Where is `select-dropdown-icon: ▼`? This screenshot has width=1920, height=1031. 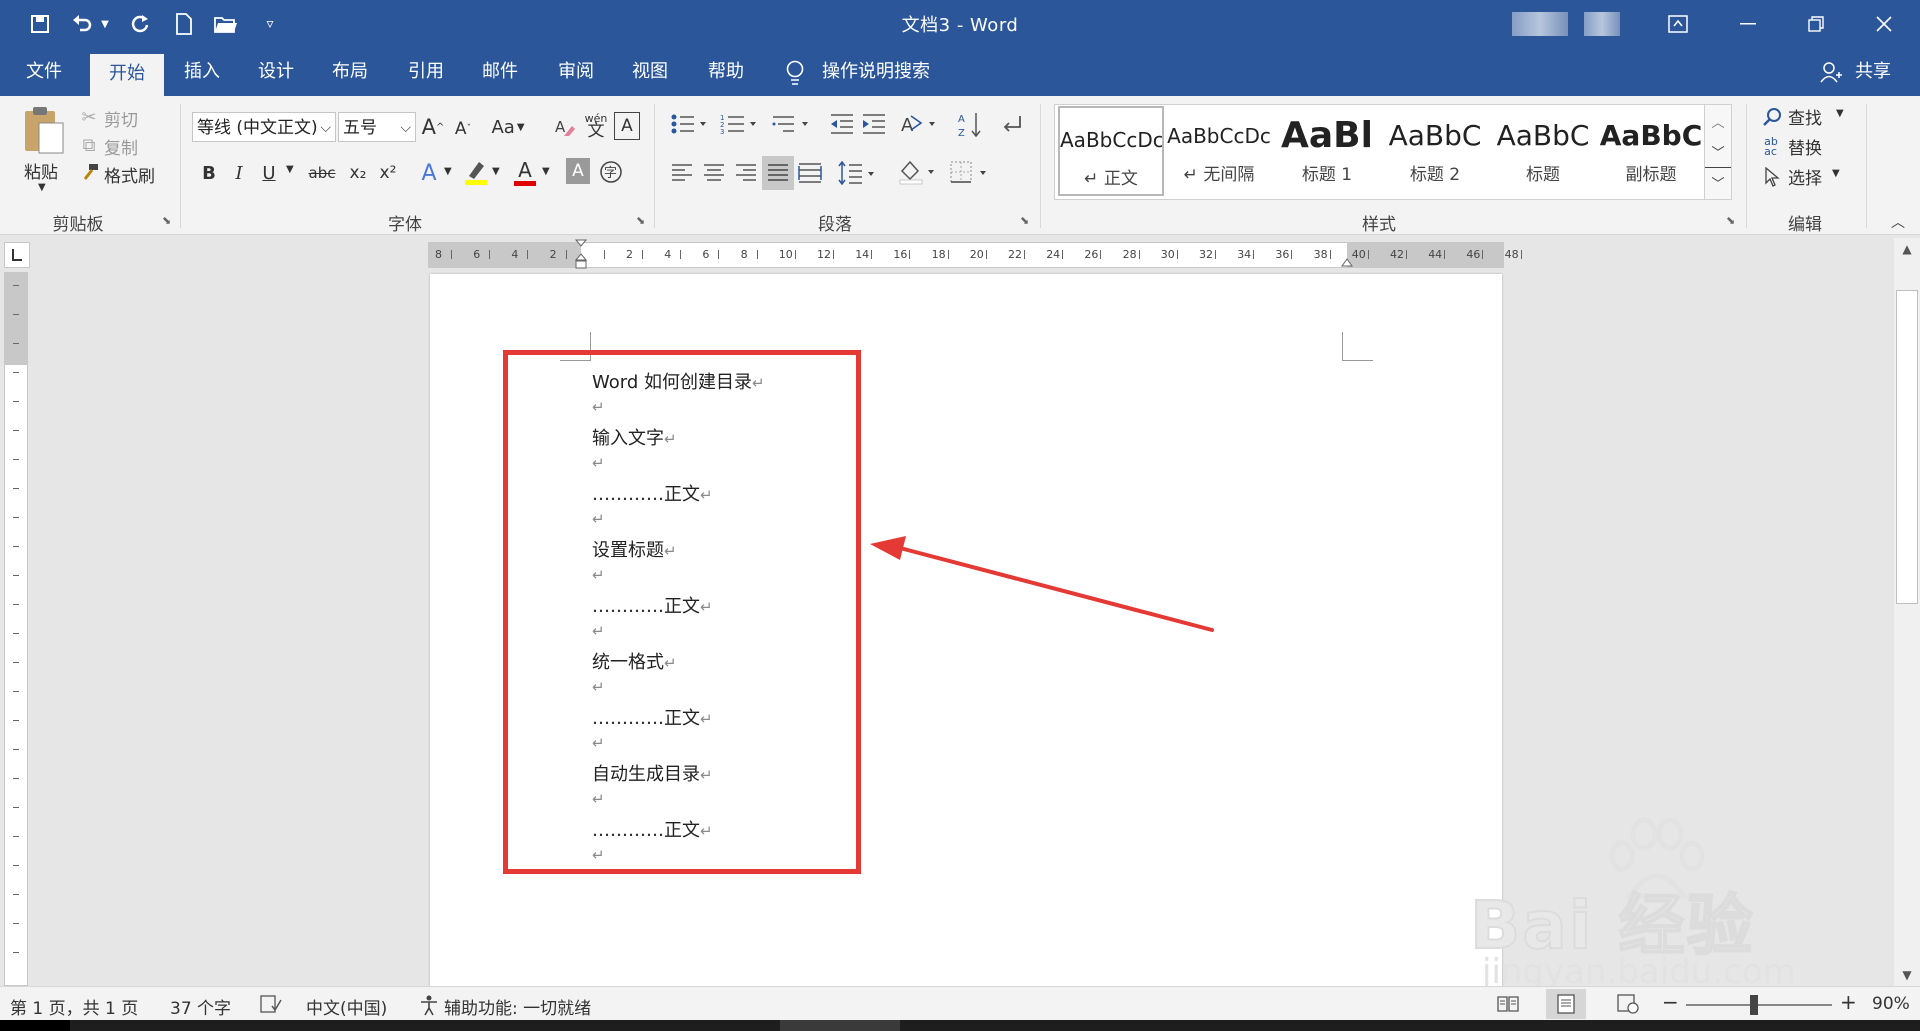 select-dropdown-icon: ▼ is located at coordinates (1836, 173).